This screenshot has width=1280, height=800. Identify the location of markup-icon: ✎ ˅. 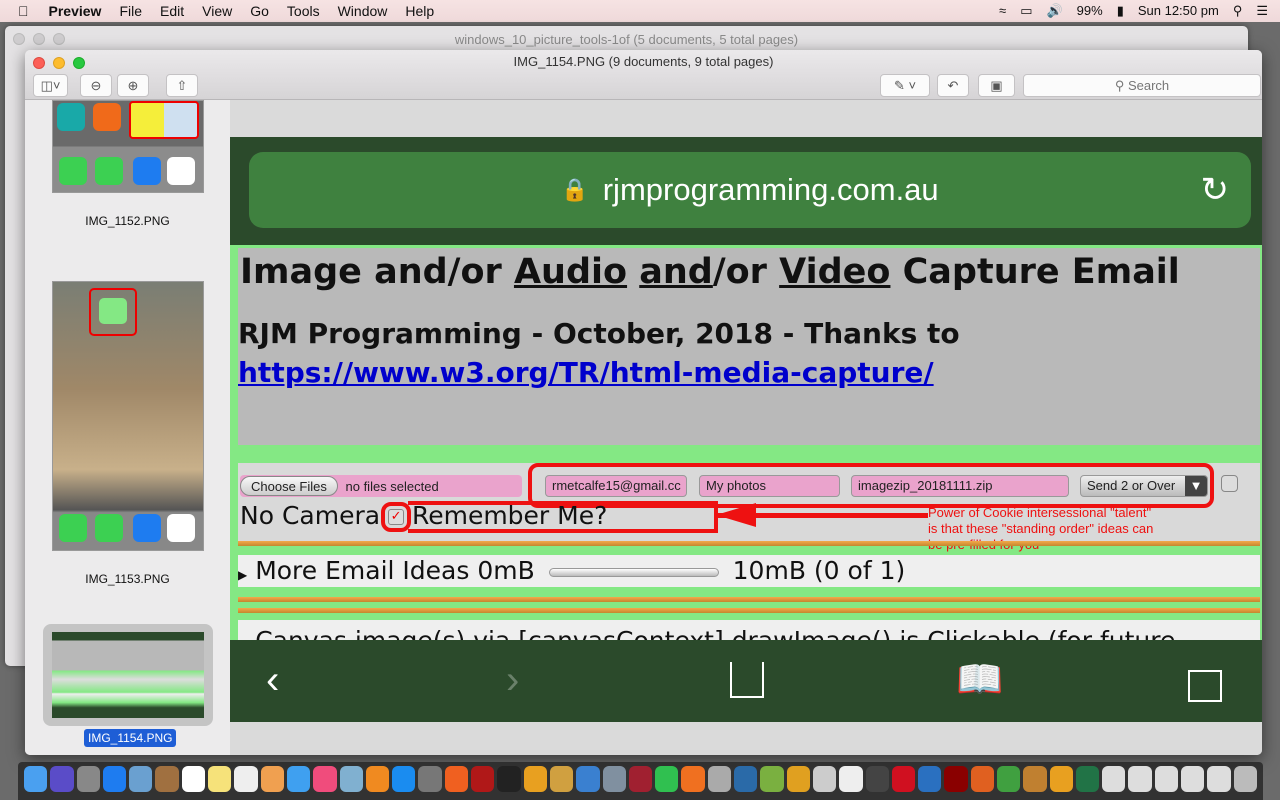
(905, 85).